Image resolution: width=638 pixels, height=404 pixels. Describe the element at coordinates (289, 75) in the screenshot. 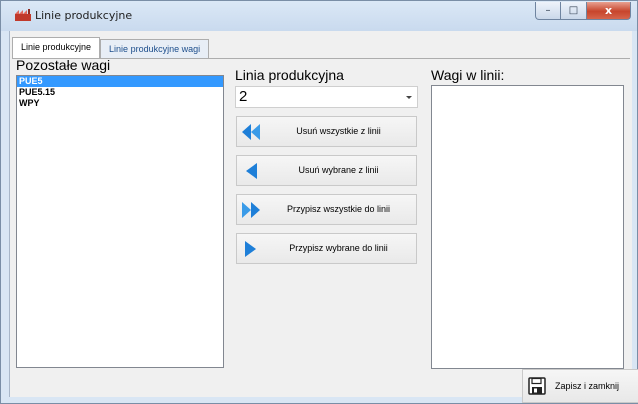

I see `production-line-label: Linia produkcyjna` at that location.